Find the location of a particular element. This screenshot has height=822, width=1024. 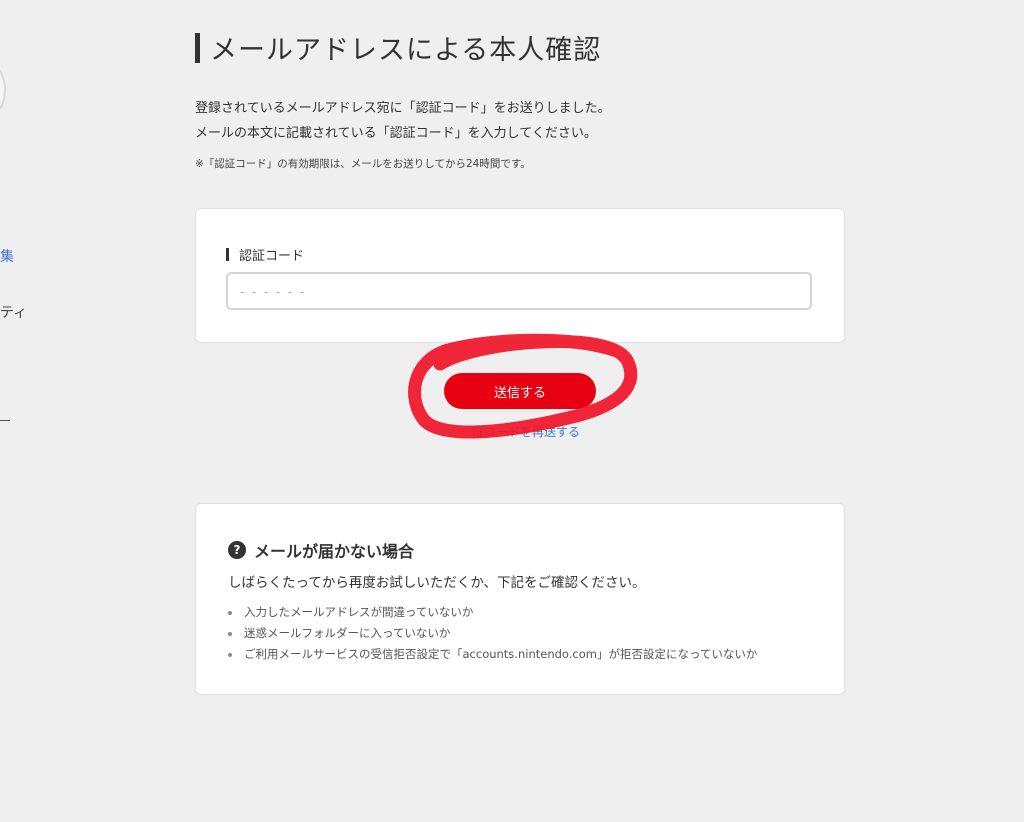

expiry-note: ※「認証コード」の有効期限は、メールをお送りしてから24時間です。 is located at coordinates (363, 164).